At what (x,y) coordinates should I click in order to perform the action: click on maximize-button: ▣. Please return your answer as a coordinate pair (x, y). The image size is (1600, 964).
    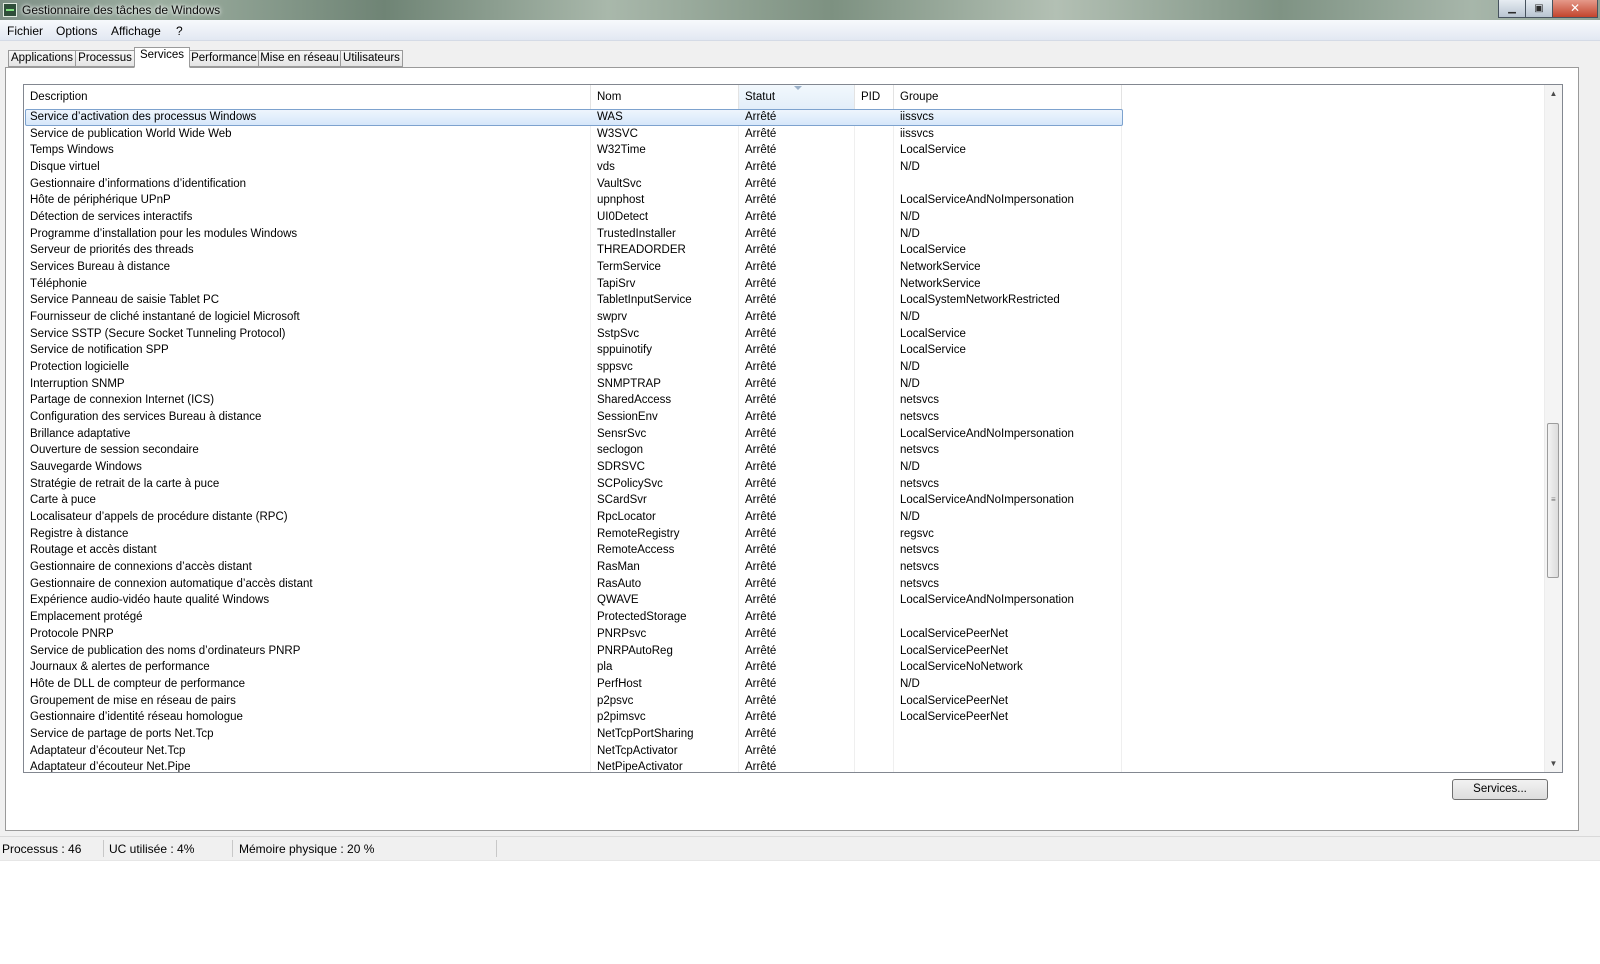
    Looking at the image, I should click on (1539, 9).